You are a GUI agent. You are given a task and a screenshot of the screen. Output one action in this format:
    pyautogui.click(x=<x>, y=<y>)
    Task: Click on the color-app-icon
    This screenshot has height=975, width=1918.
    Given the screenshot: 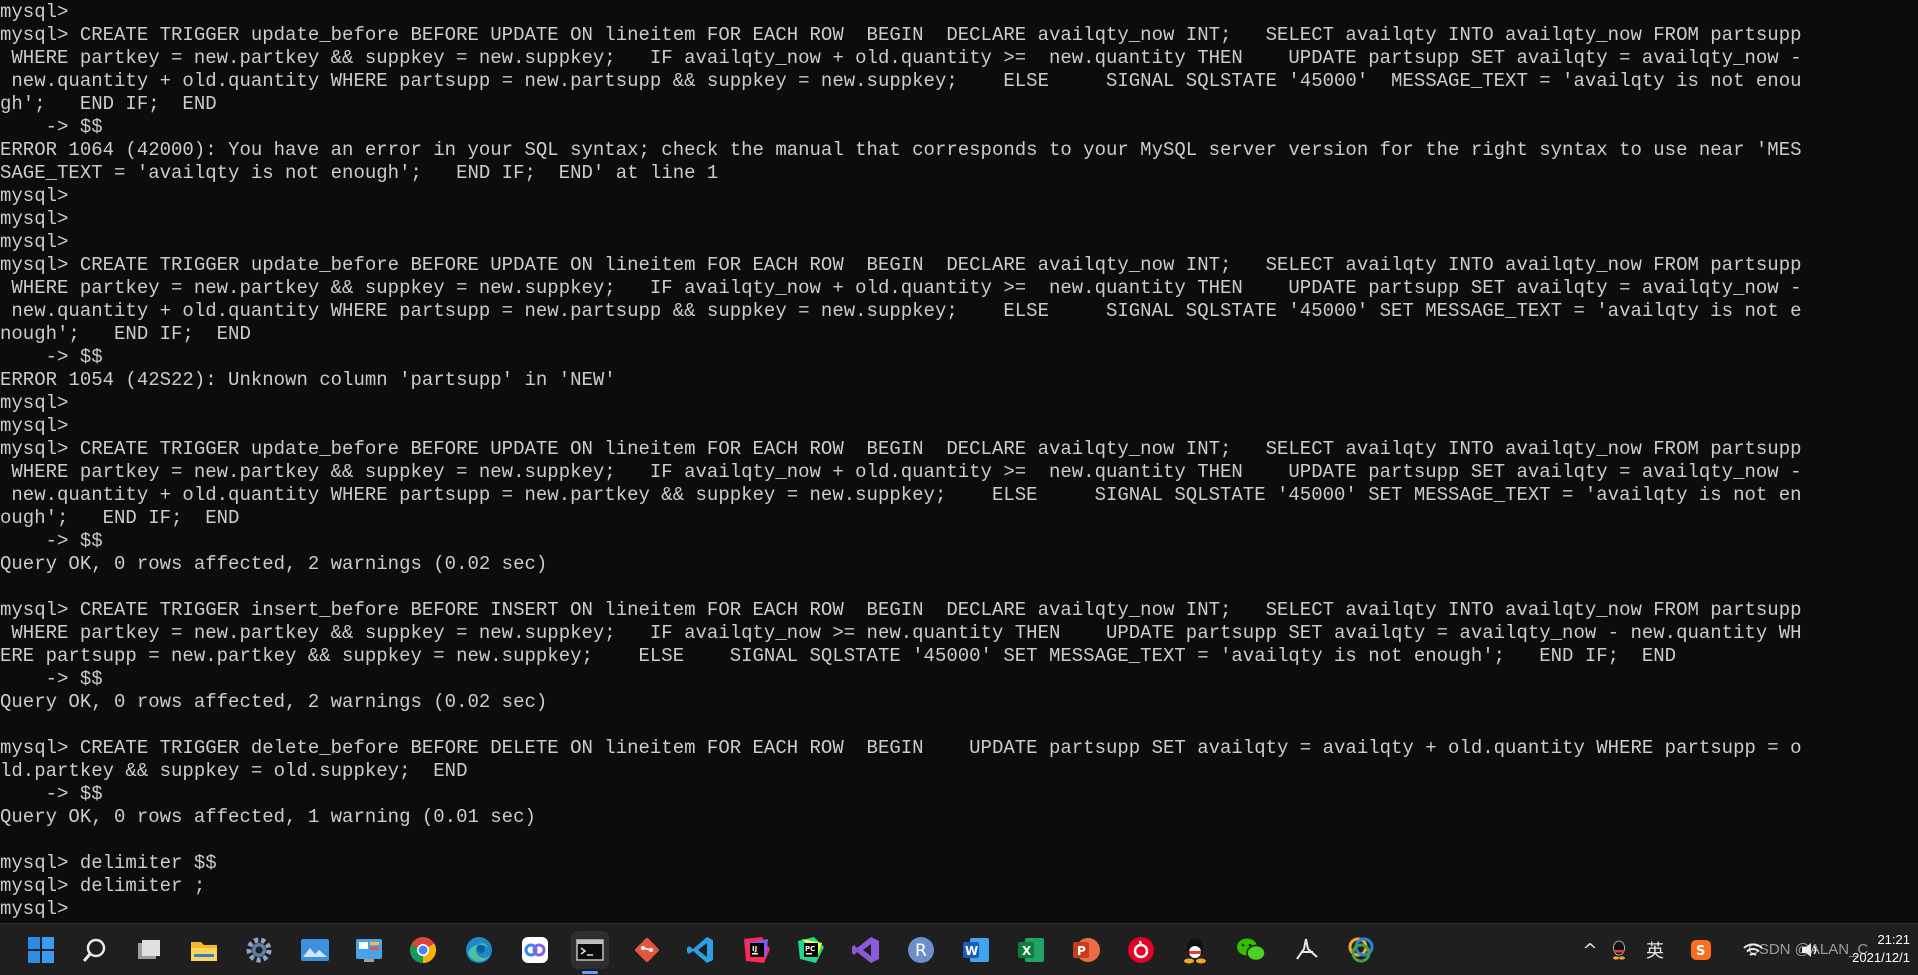 What is the action you would take?
    pyautogui.click(x=1361, y=950)
    